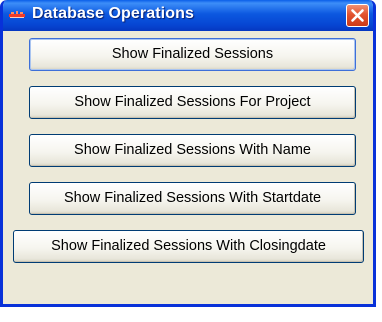  What do you see at coordinates (192, 150) in the screenshot?
I see `show-finalized-sessions-with-name-button: Show Finalized Sessions With Name` at bounding box center [192, 150].